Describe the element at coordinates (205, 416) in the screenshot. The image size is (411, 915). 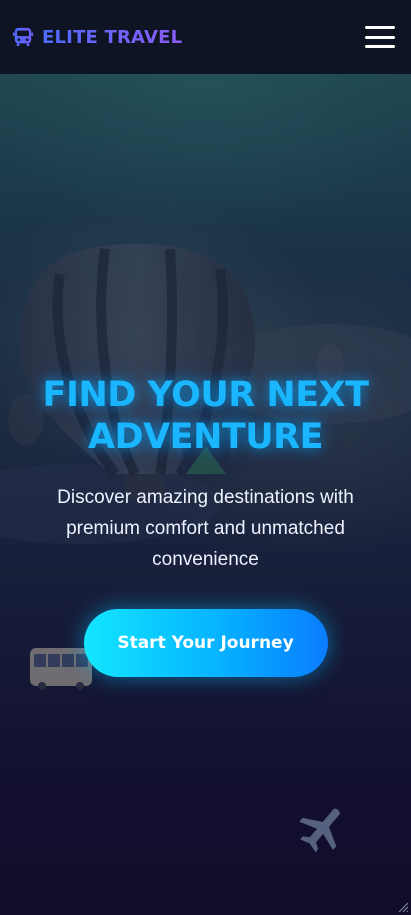
I see `hero-title: FIND YOUR NEXT ADVENTURE` at that location.